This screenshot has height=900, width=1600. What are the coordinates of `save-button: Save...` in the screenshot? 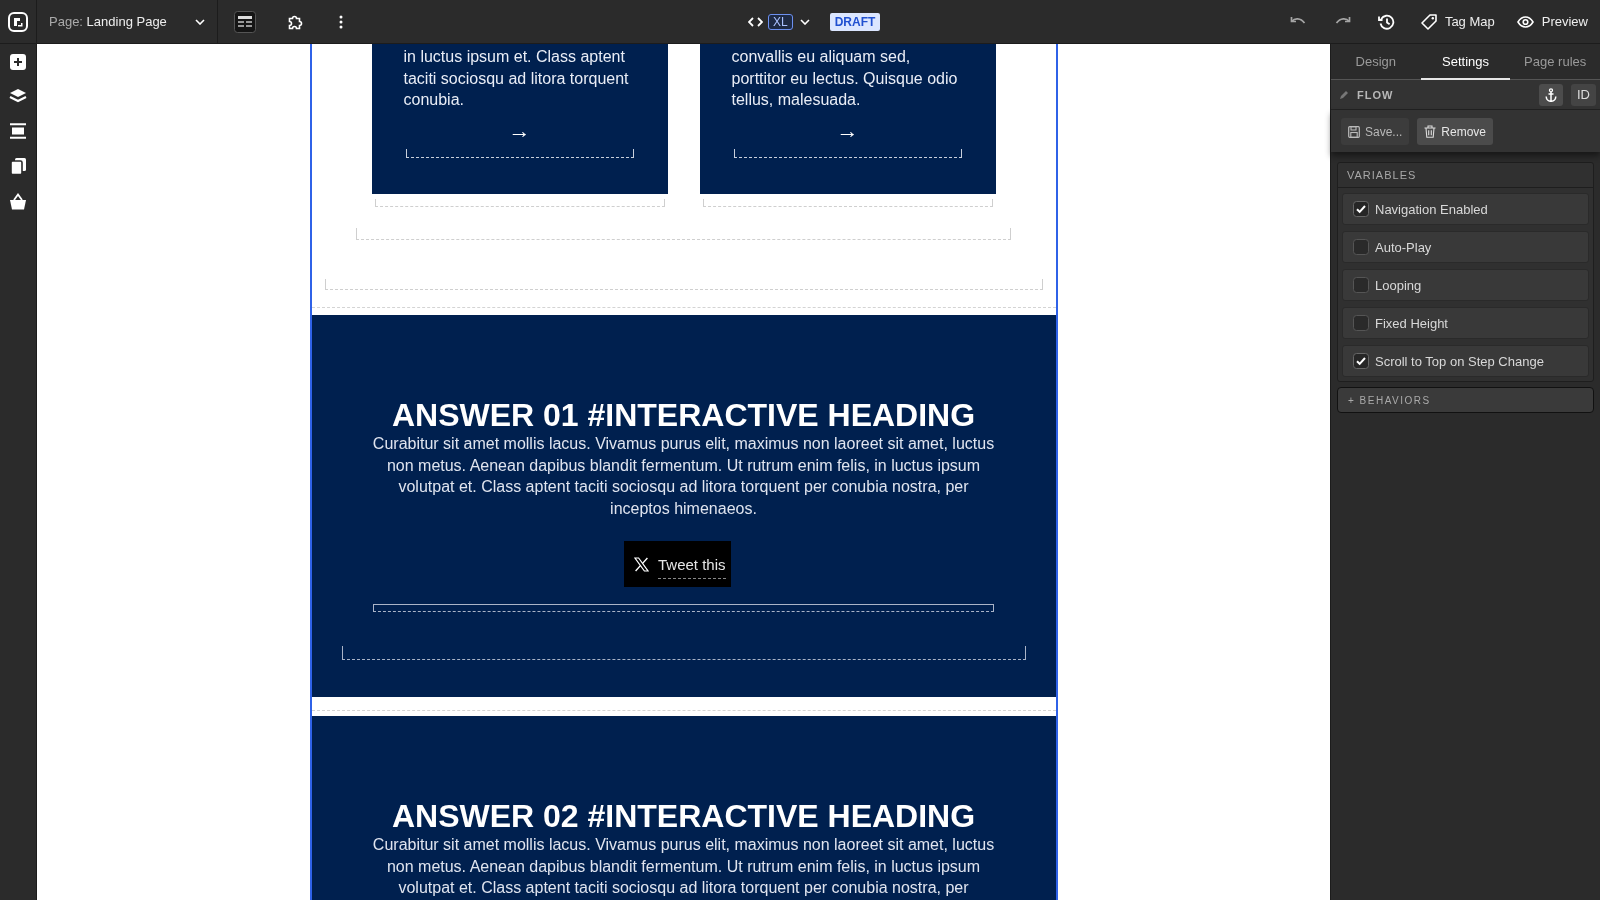 It's located at (1375, 131).